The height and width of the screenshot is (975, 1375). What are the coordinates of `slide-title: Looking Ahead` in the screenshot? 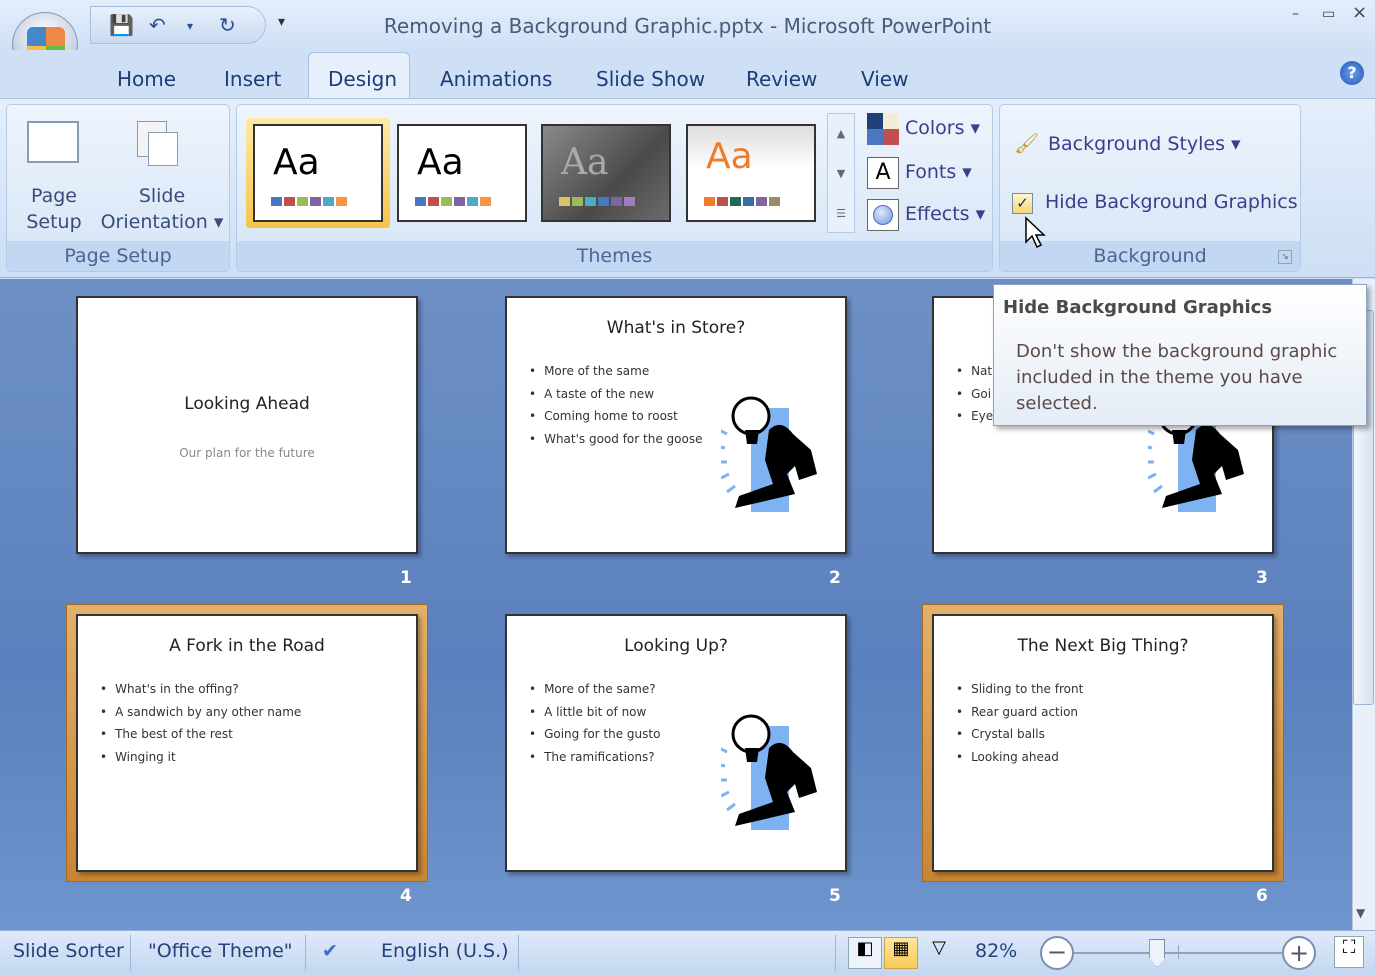 It's located at (247, 404).